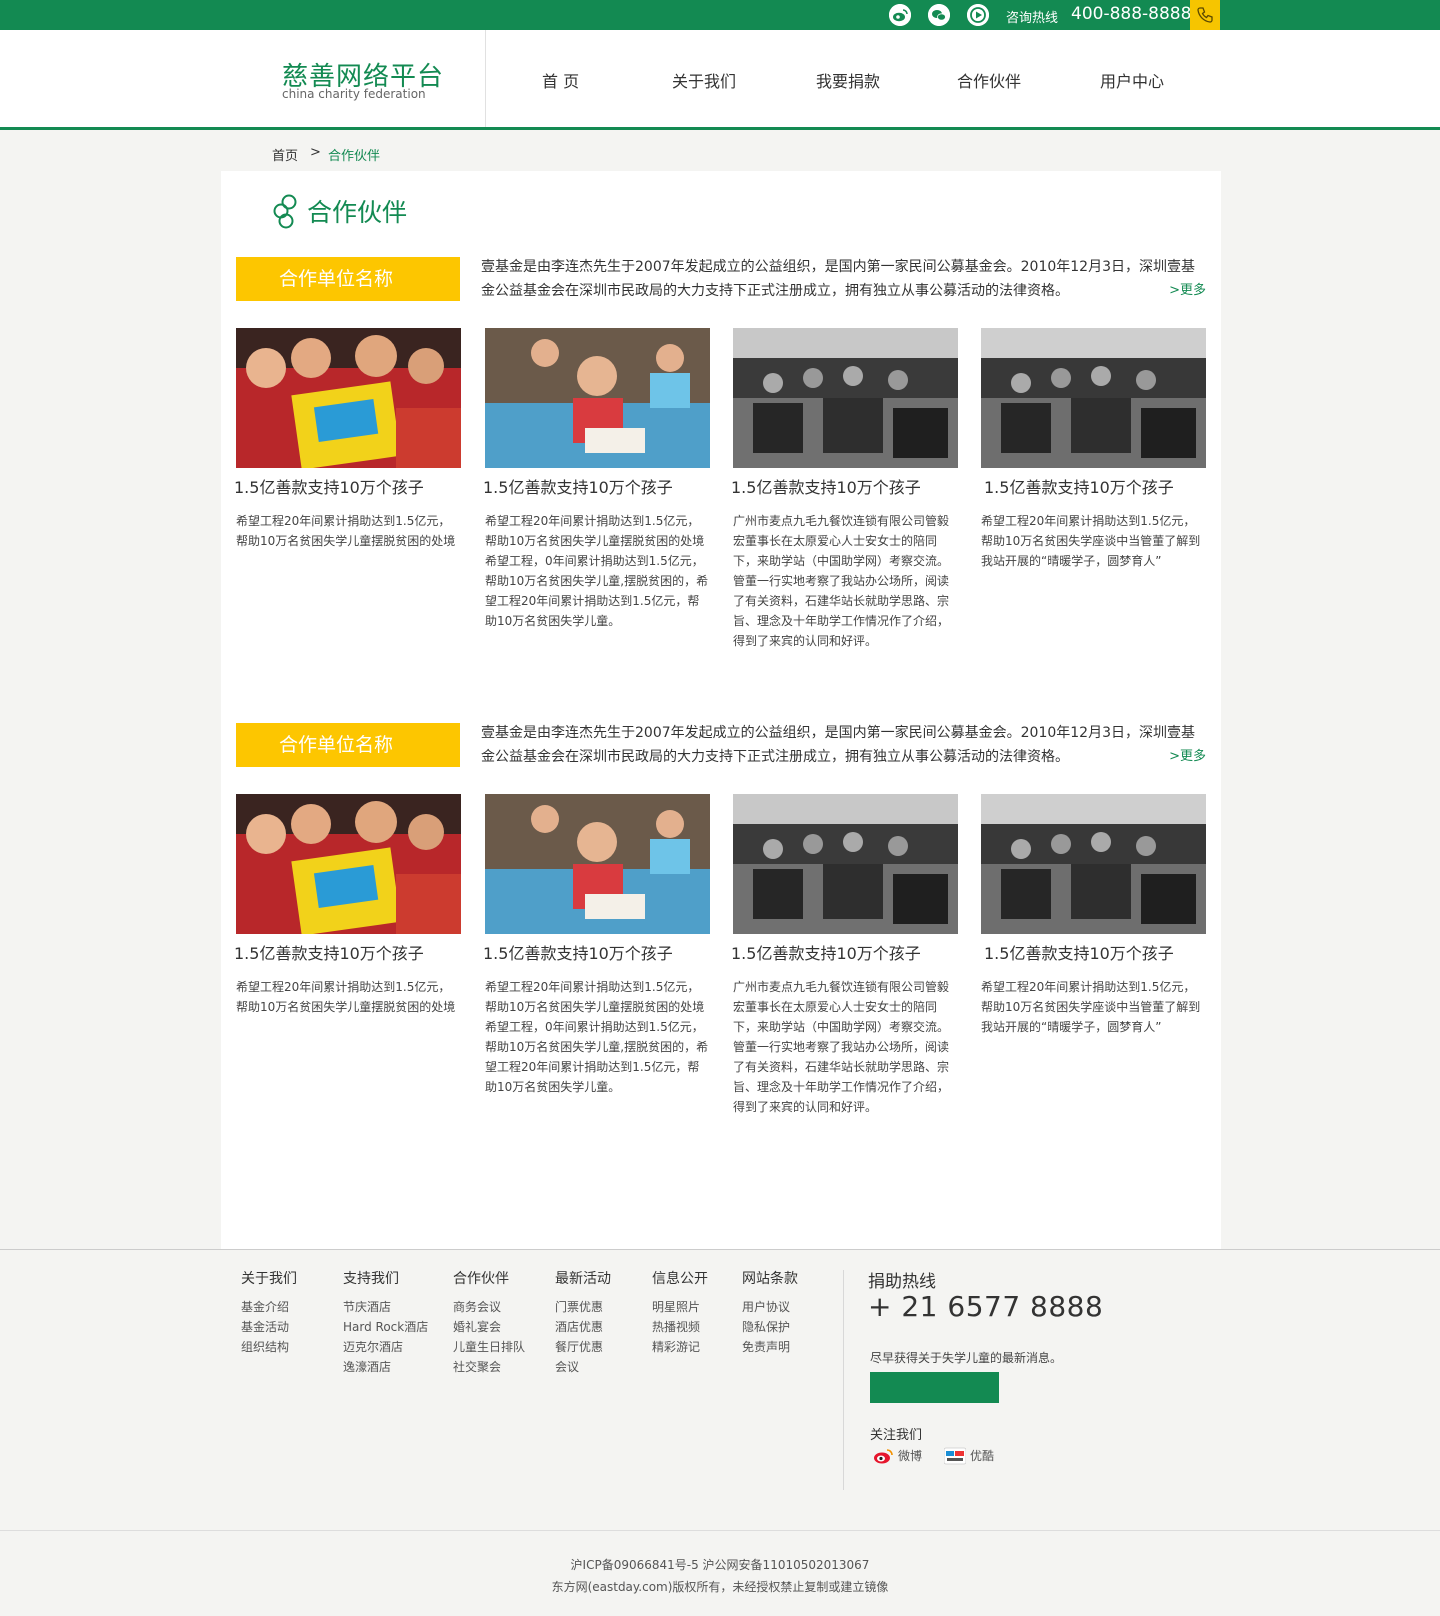  Describe the element at coordinates (939, 15) in the screenshot. I see `wechat-icon` at that location.